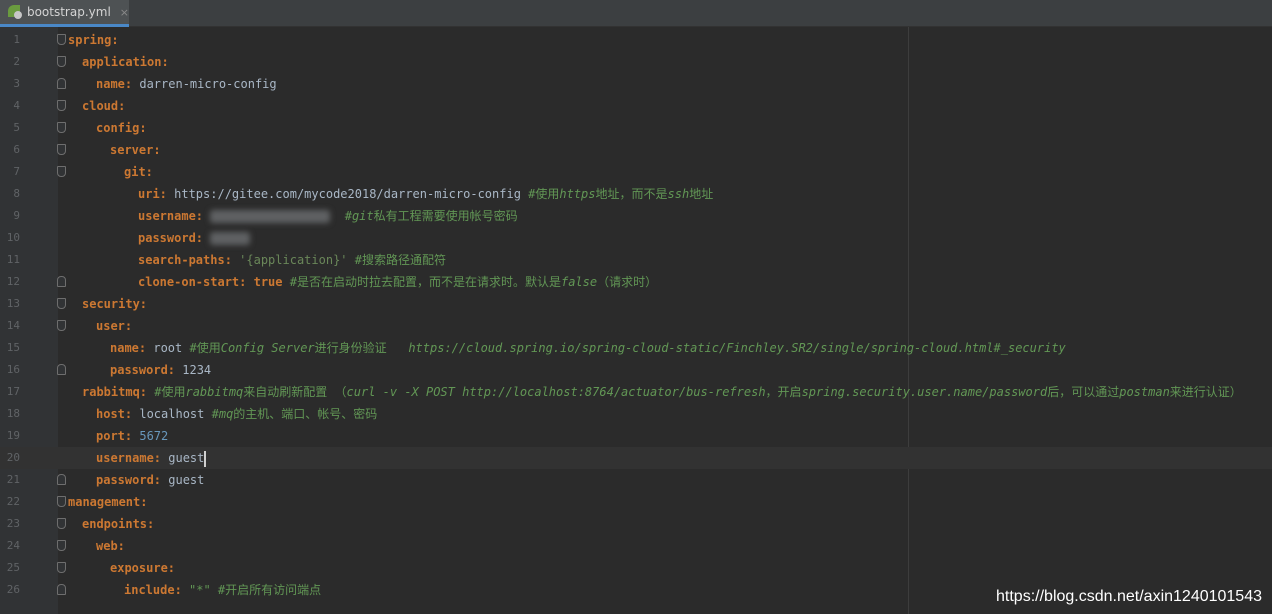 The image size is (1272, 614). What do you see at coordinates (636, 458) in the screenshot?
I see `code-line: 20 username: guest` at bounding box center [636, 458].